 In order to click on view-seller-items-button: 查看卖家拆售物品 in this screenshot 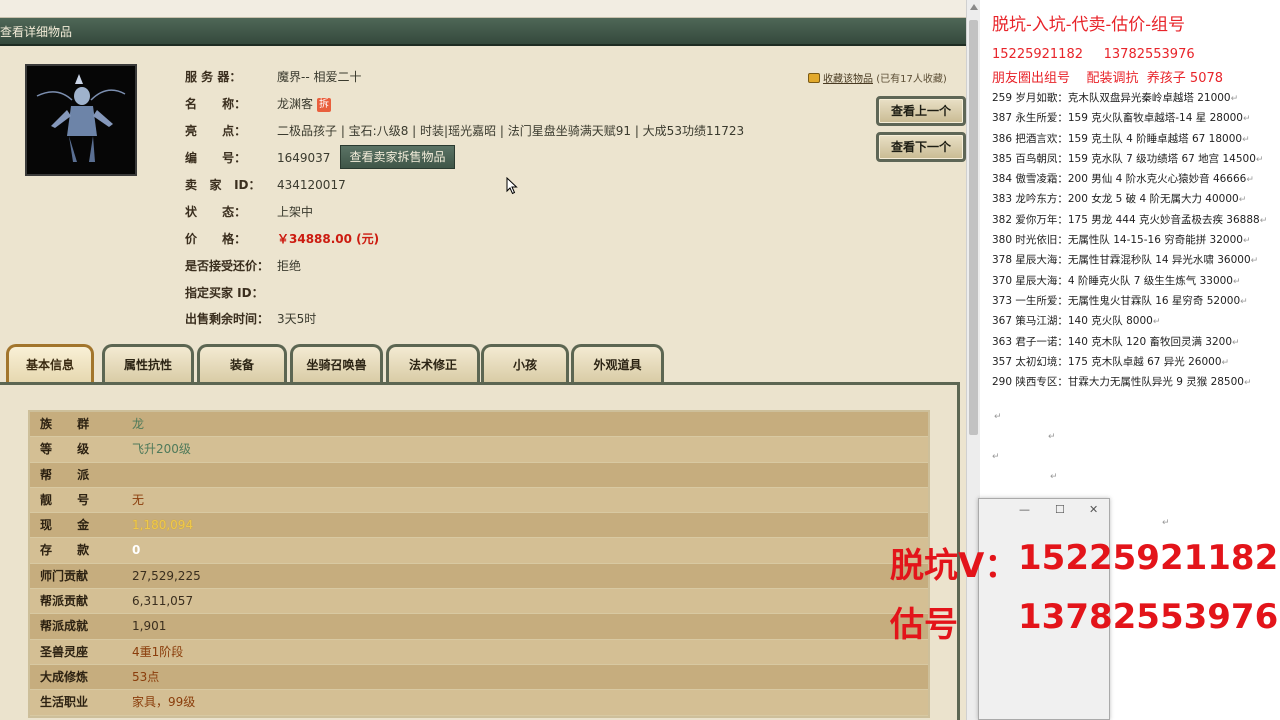, I will do `click(397, 157)`.